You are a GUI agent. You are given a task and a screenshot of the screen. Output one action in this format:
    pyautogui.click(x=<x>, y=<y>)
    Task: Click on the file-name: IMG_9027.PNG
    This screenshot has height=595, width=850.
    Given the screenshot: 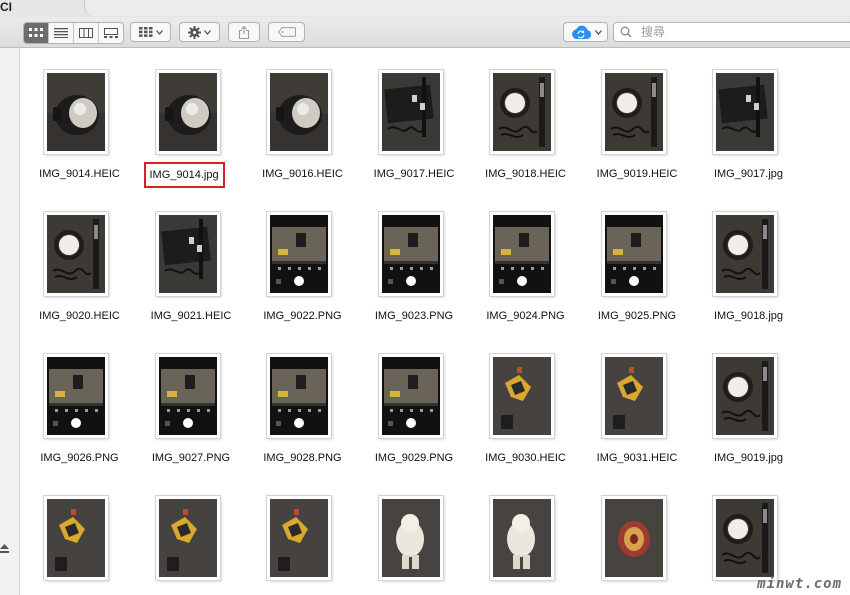 What is the action you would take?
    pyautogui.click(x=191, y=458)
    